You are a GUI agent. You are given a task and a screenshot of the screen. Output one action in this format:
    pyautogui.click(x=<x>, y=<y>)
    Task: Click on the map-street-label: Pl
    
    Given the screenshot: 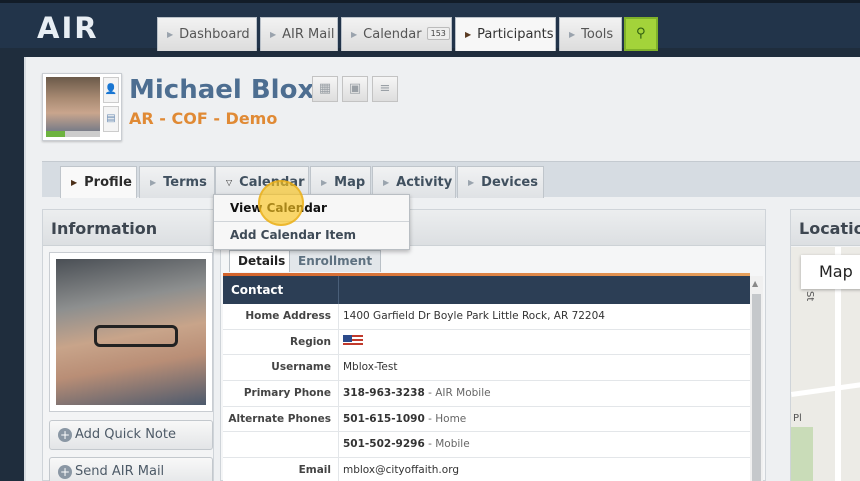 What is the action you would take?
    pyautogui.click(x=797, y=418)
    